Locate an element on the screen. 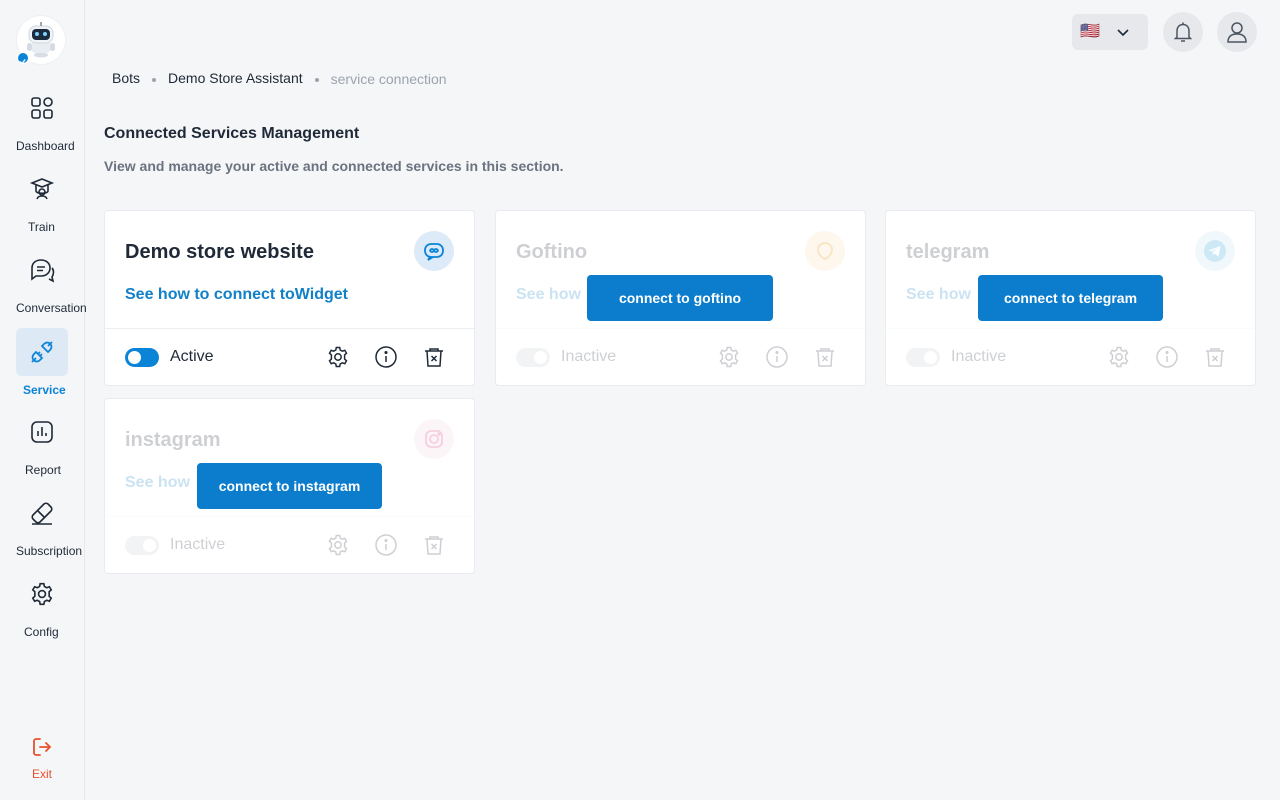  sidebar-item-label: Service is located at coordinates (44, 390).